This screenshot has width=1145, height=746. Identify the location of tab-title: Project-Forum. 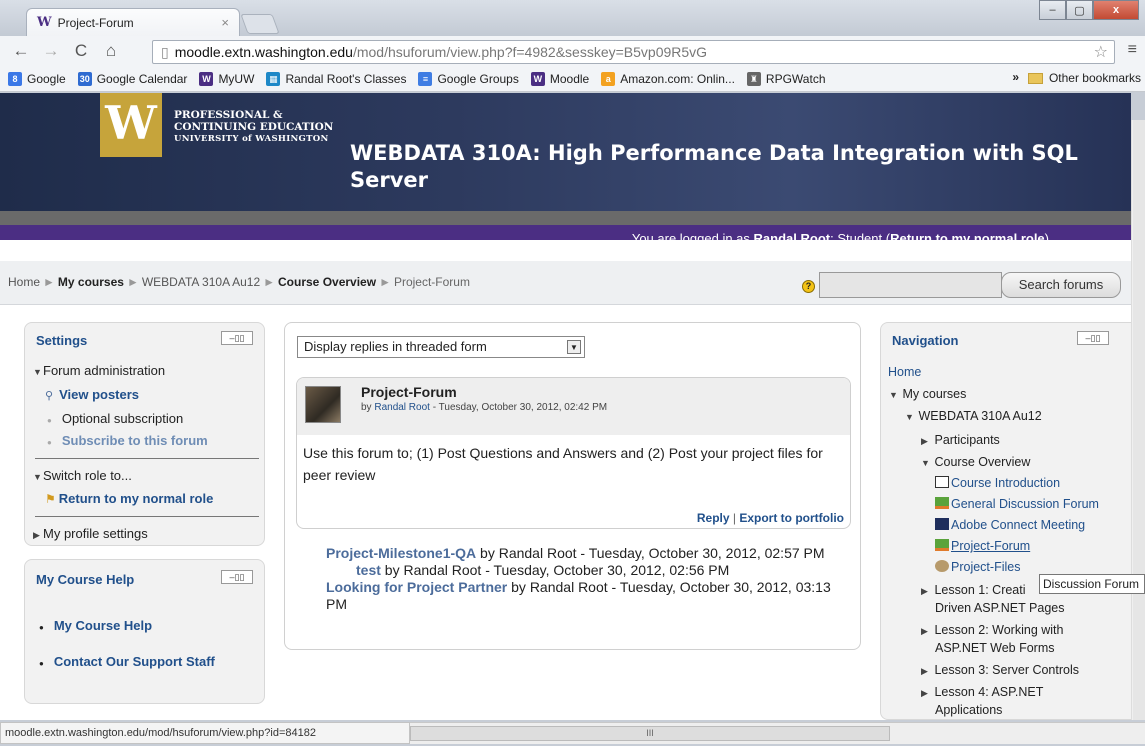
(95, 22).